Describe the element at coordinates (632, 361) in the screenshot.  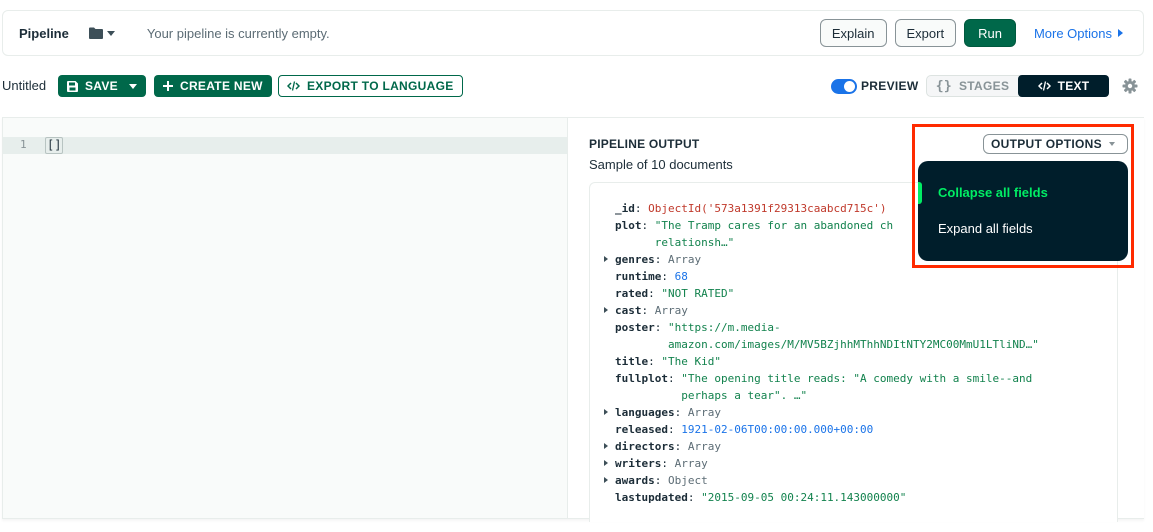
I see `field-key: title` at that location.